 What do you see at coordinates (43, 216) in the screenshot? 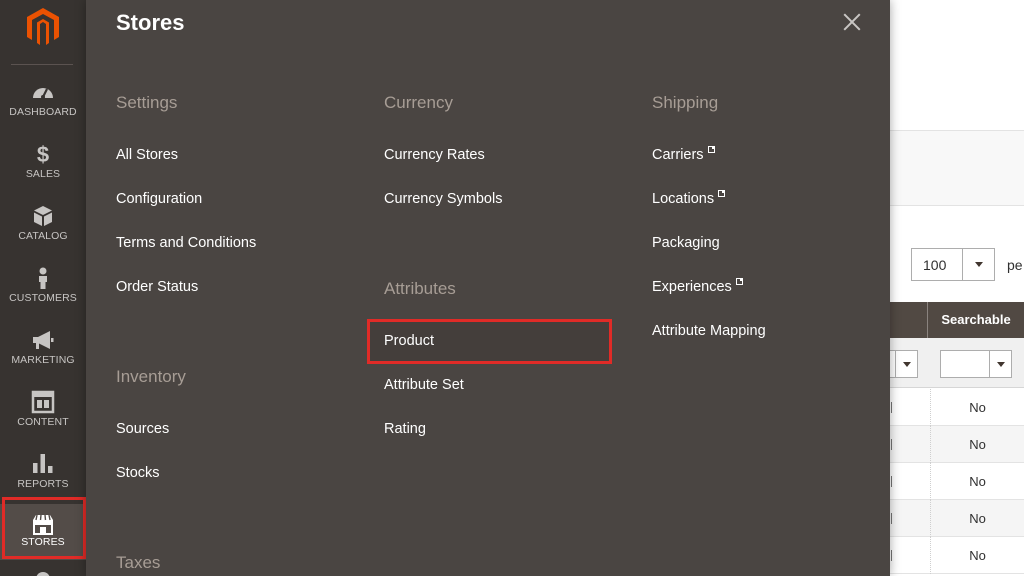
I see `cube-icon` at bounding box center [43, 216].